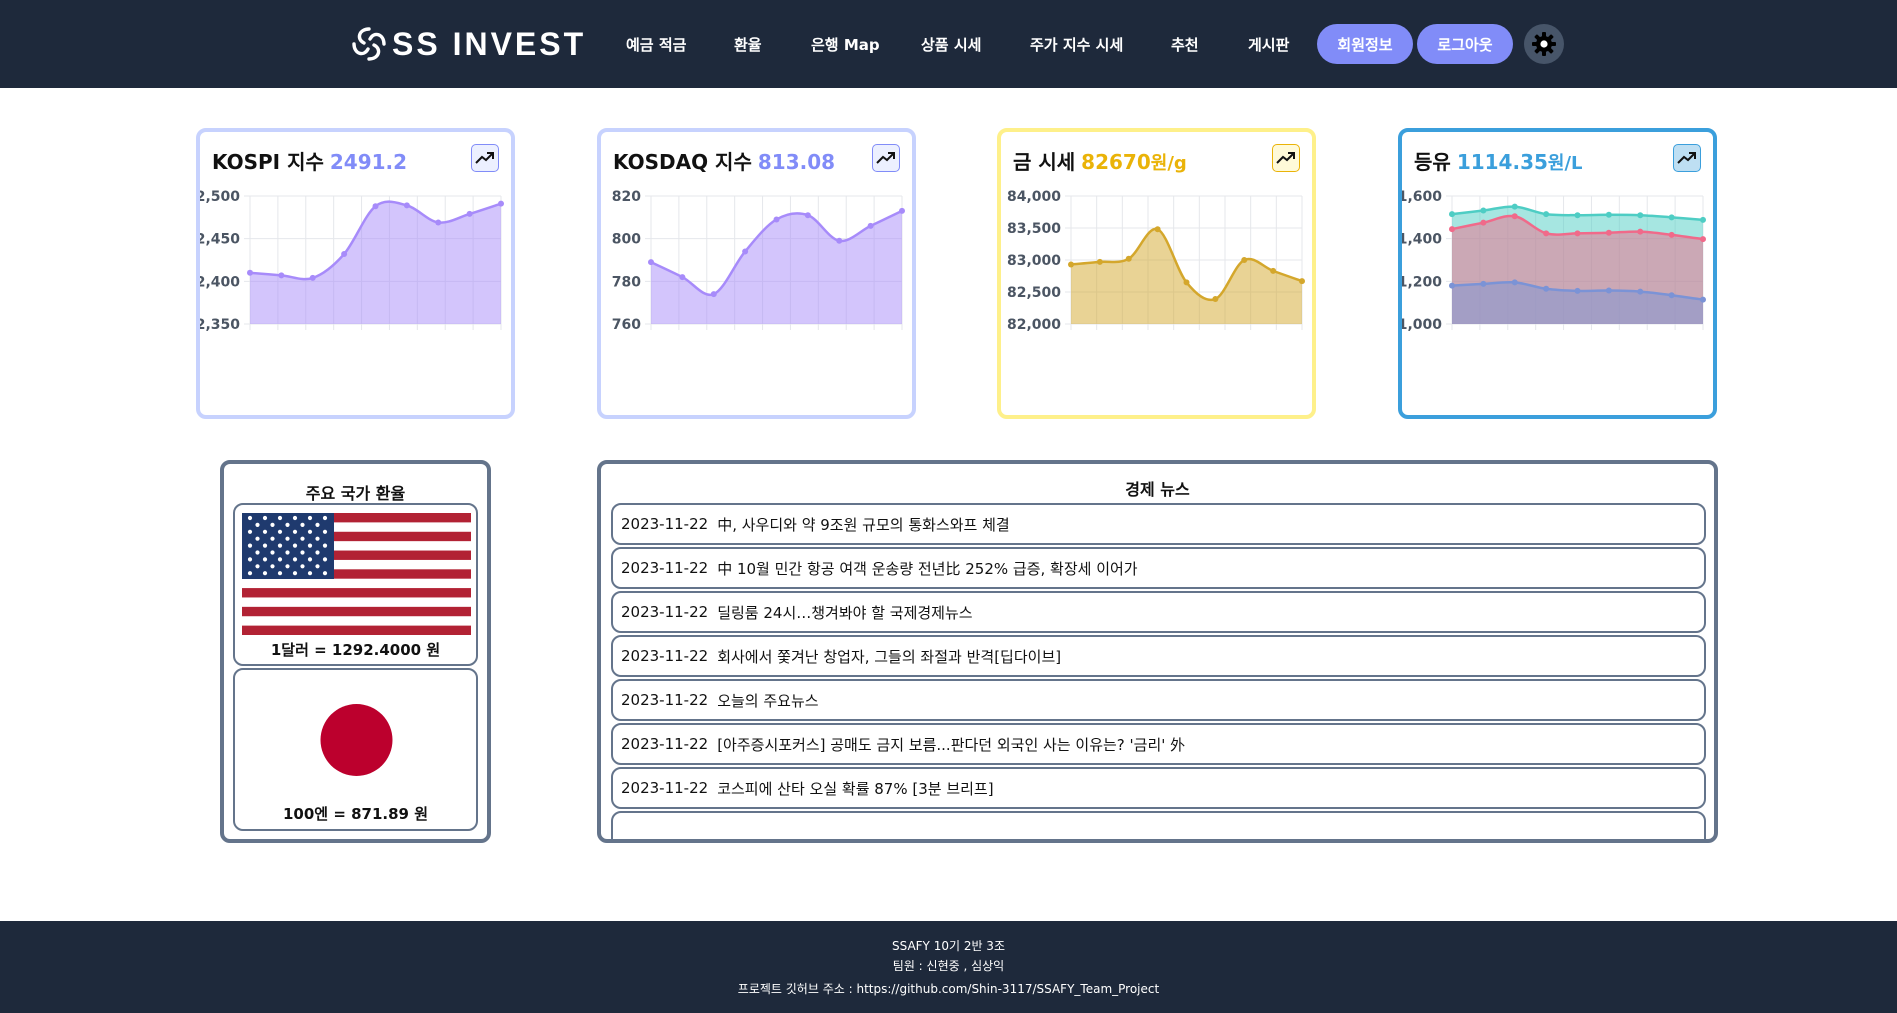  Describe the element at coordinates (845, 44) in the screenshot. I see `nav-item-bank-map: 은행 Map` at that location.